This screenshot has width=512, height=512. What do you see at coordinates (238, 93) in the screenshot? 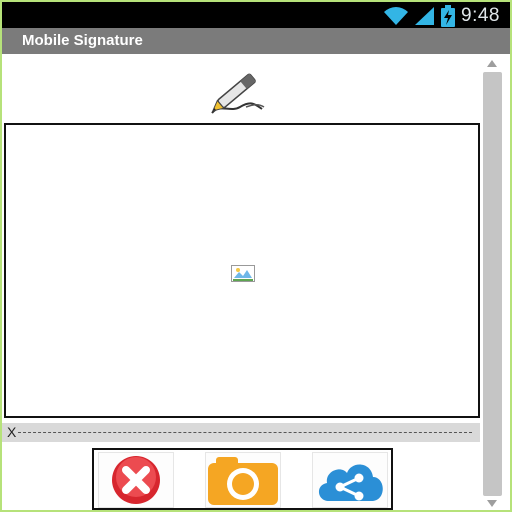
I see `pen-signature-icon` at bounding box center [238, 93].